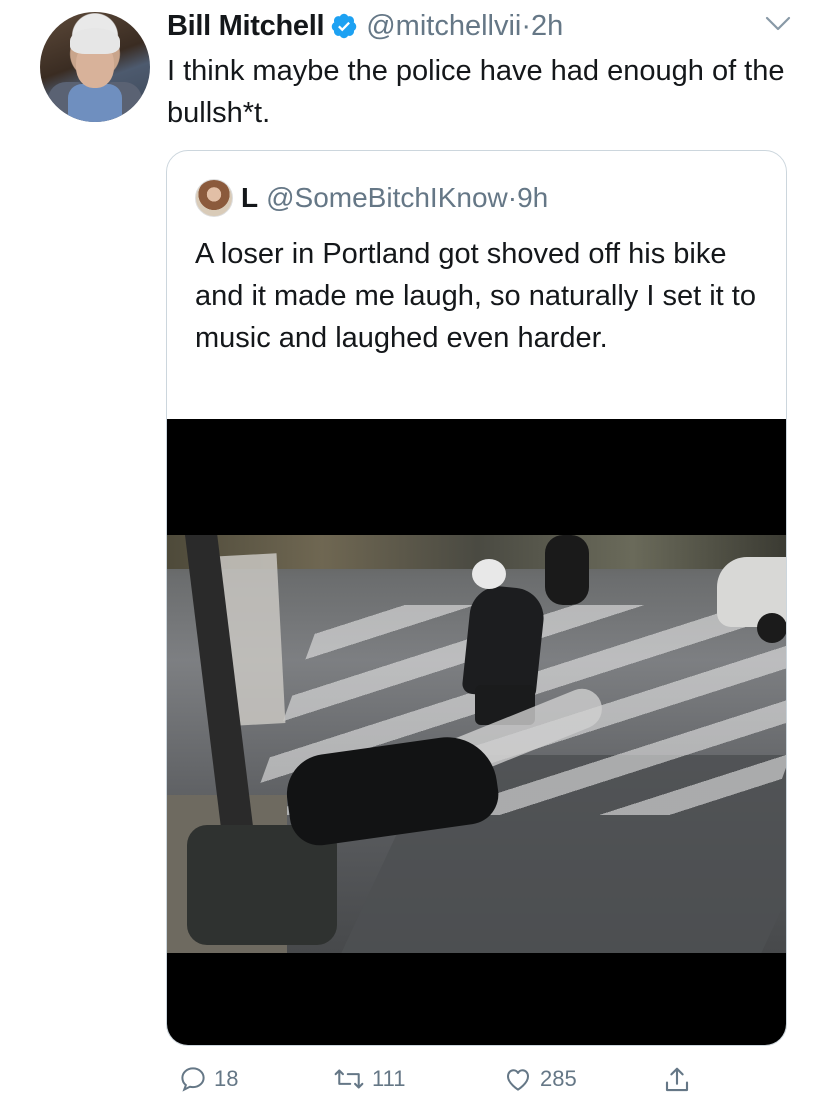  Describe the element at coordinates (504, 642) in the screenshot. I see `officer-figure` at that location.